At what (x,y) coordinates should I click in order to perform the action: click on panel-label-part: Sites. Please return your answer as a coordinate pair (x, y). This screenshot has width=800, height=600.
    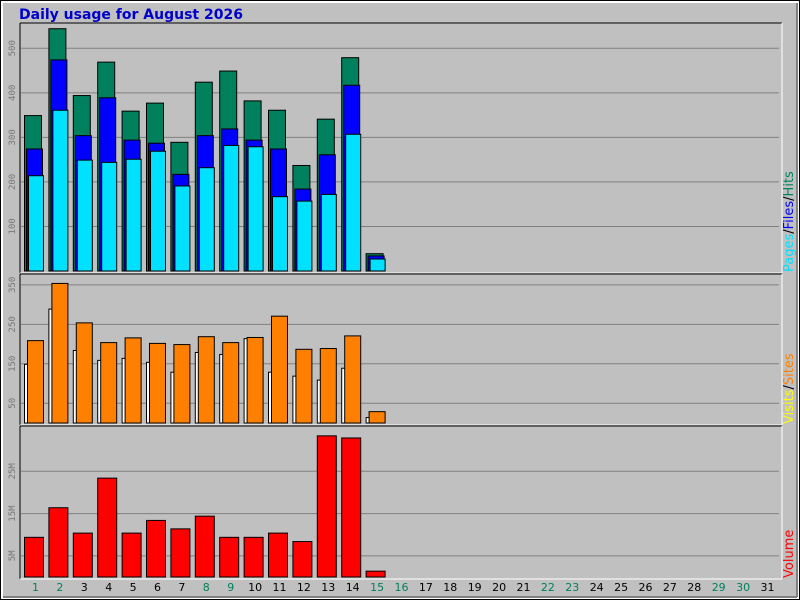
    Looking at the image, I should click on (789, 369).